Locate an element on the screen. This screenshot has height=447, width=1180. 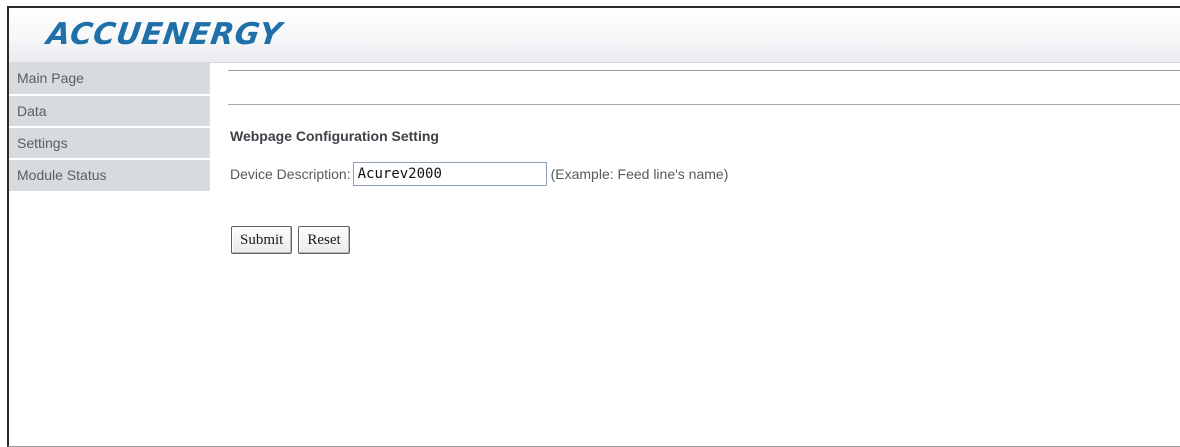
device-description-hint: (Example: Feed line's name) is located at coordinates (639, 174).